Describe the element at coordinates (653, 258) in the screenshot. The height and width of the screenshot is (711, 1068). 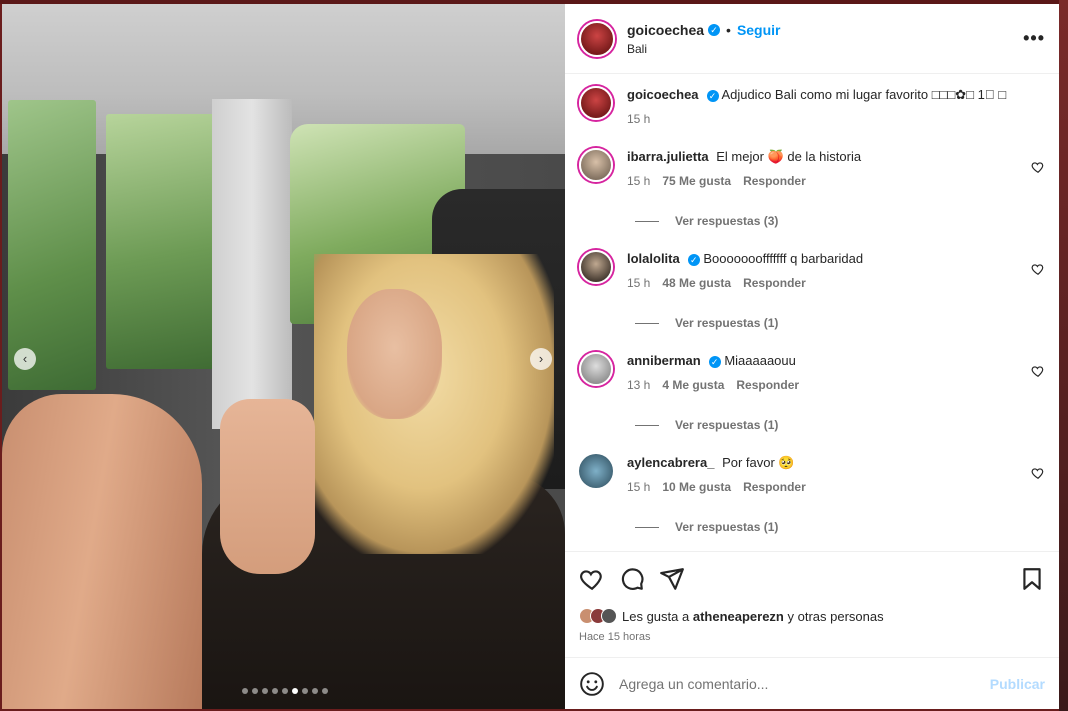
I see `comment-username: lolalolita` at that location.